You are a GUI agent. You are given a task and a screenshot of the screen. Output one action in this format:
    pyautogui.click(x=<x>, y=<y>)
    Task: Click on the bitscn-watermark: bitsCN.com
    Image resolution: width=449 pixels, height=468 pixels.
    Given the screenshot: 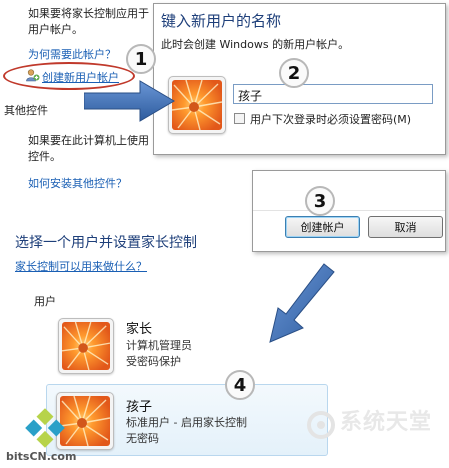 What is the action you would take?
    pyautogui.click(x=41, y=456)
    